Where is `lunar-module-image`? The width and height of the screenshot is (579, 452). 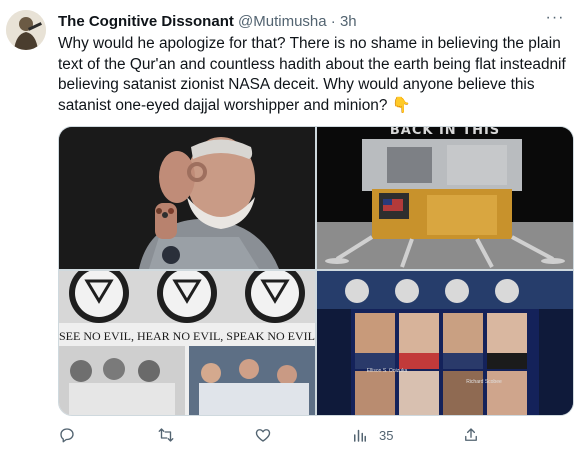
lunar-module-image is located at coordinates (445, 198).